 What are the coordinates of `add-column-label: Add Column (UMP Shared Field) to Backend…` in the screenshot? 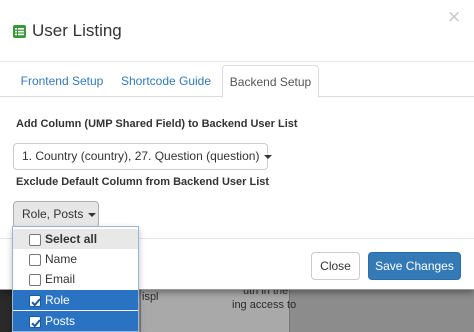 It's located at (157, 124).